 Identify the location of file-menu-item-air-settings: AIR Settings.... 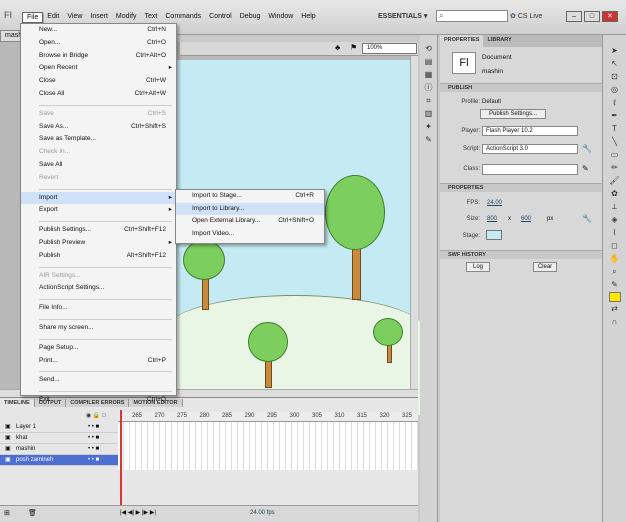
(98, 276).